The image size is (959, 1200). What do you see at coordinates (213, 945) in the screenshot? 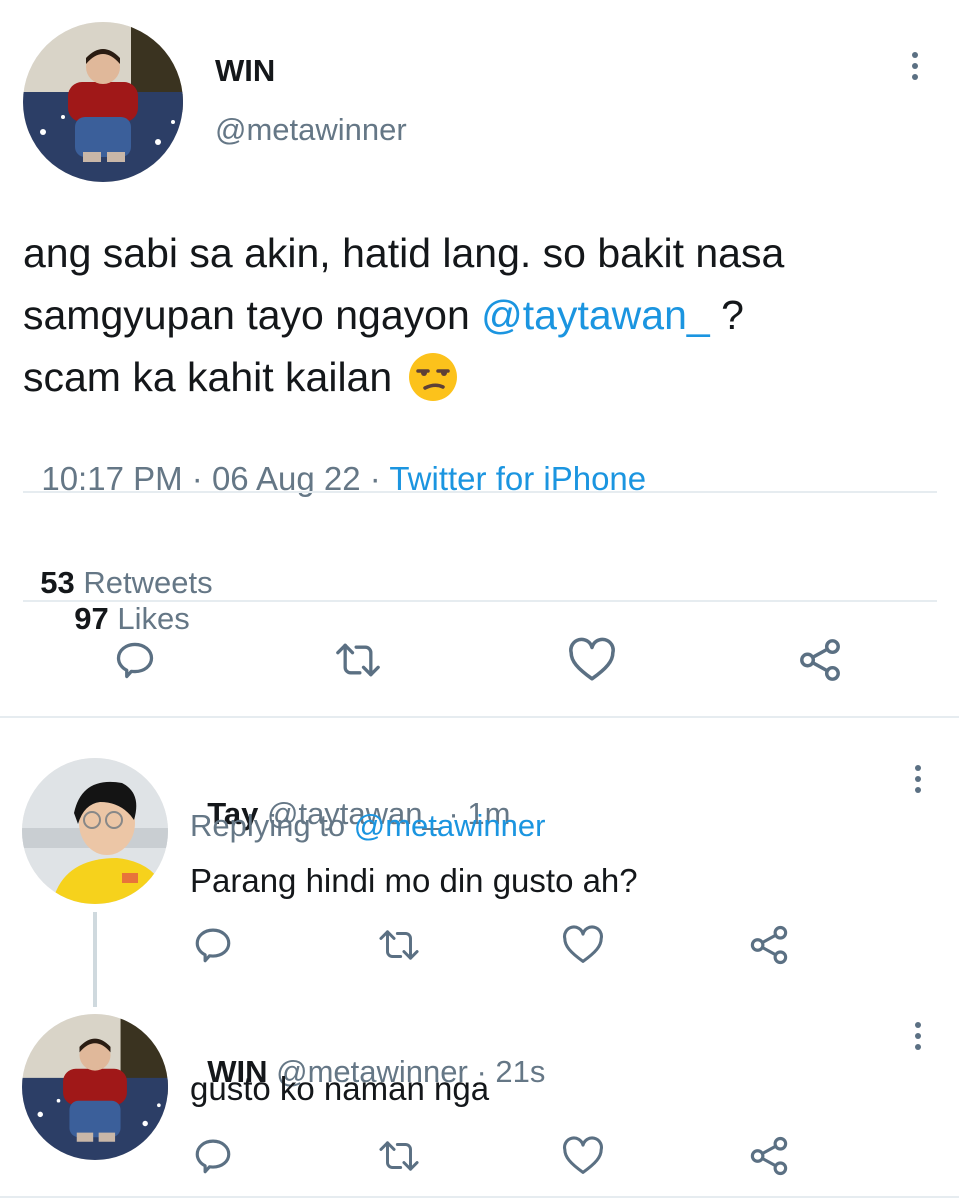
I see `reply1-reply-icon` at bounding box center [213, 945].